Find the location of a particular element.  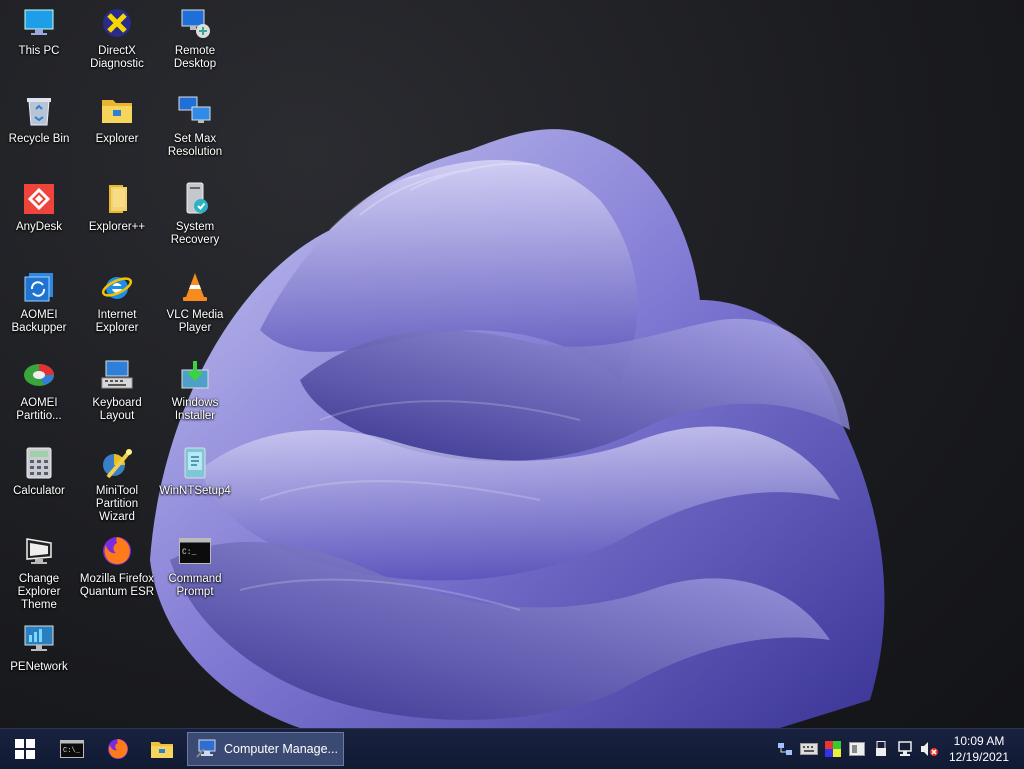

desktop-icon: Calculator is located at coordinates (39, 472).